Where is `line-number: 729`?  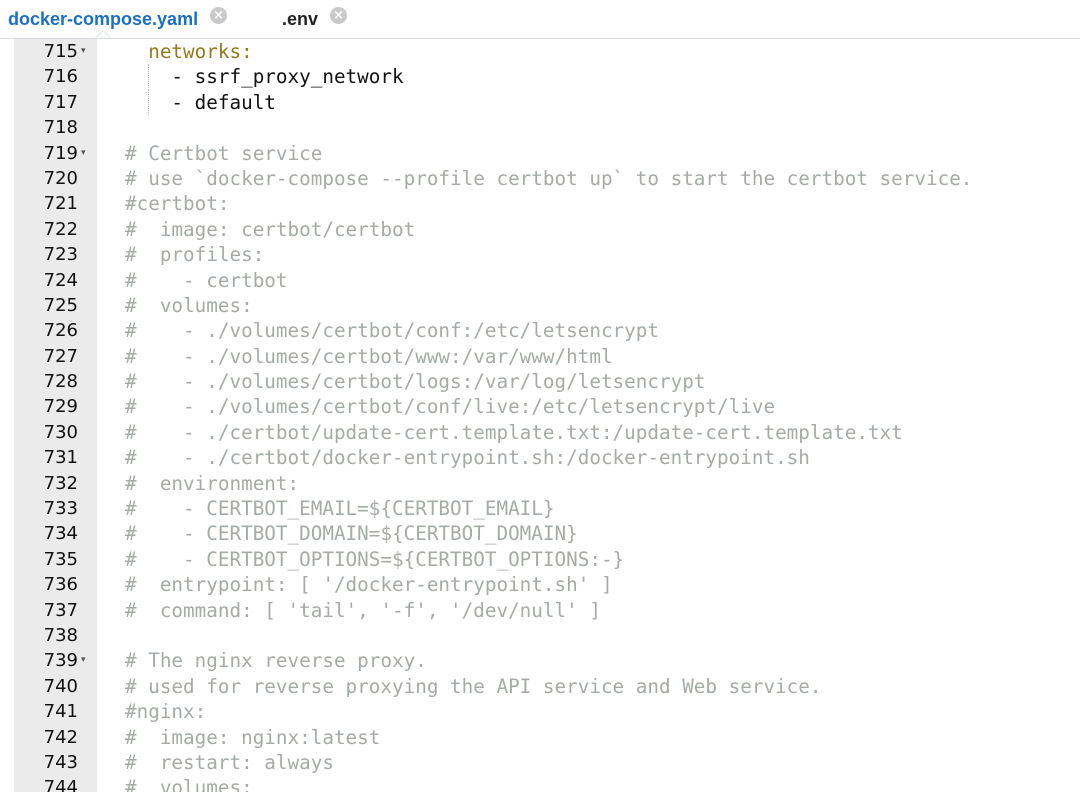
line-number: 729 is located at coordinates (60, 407).